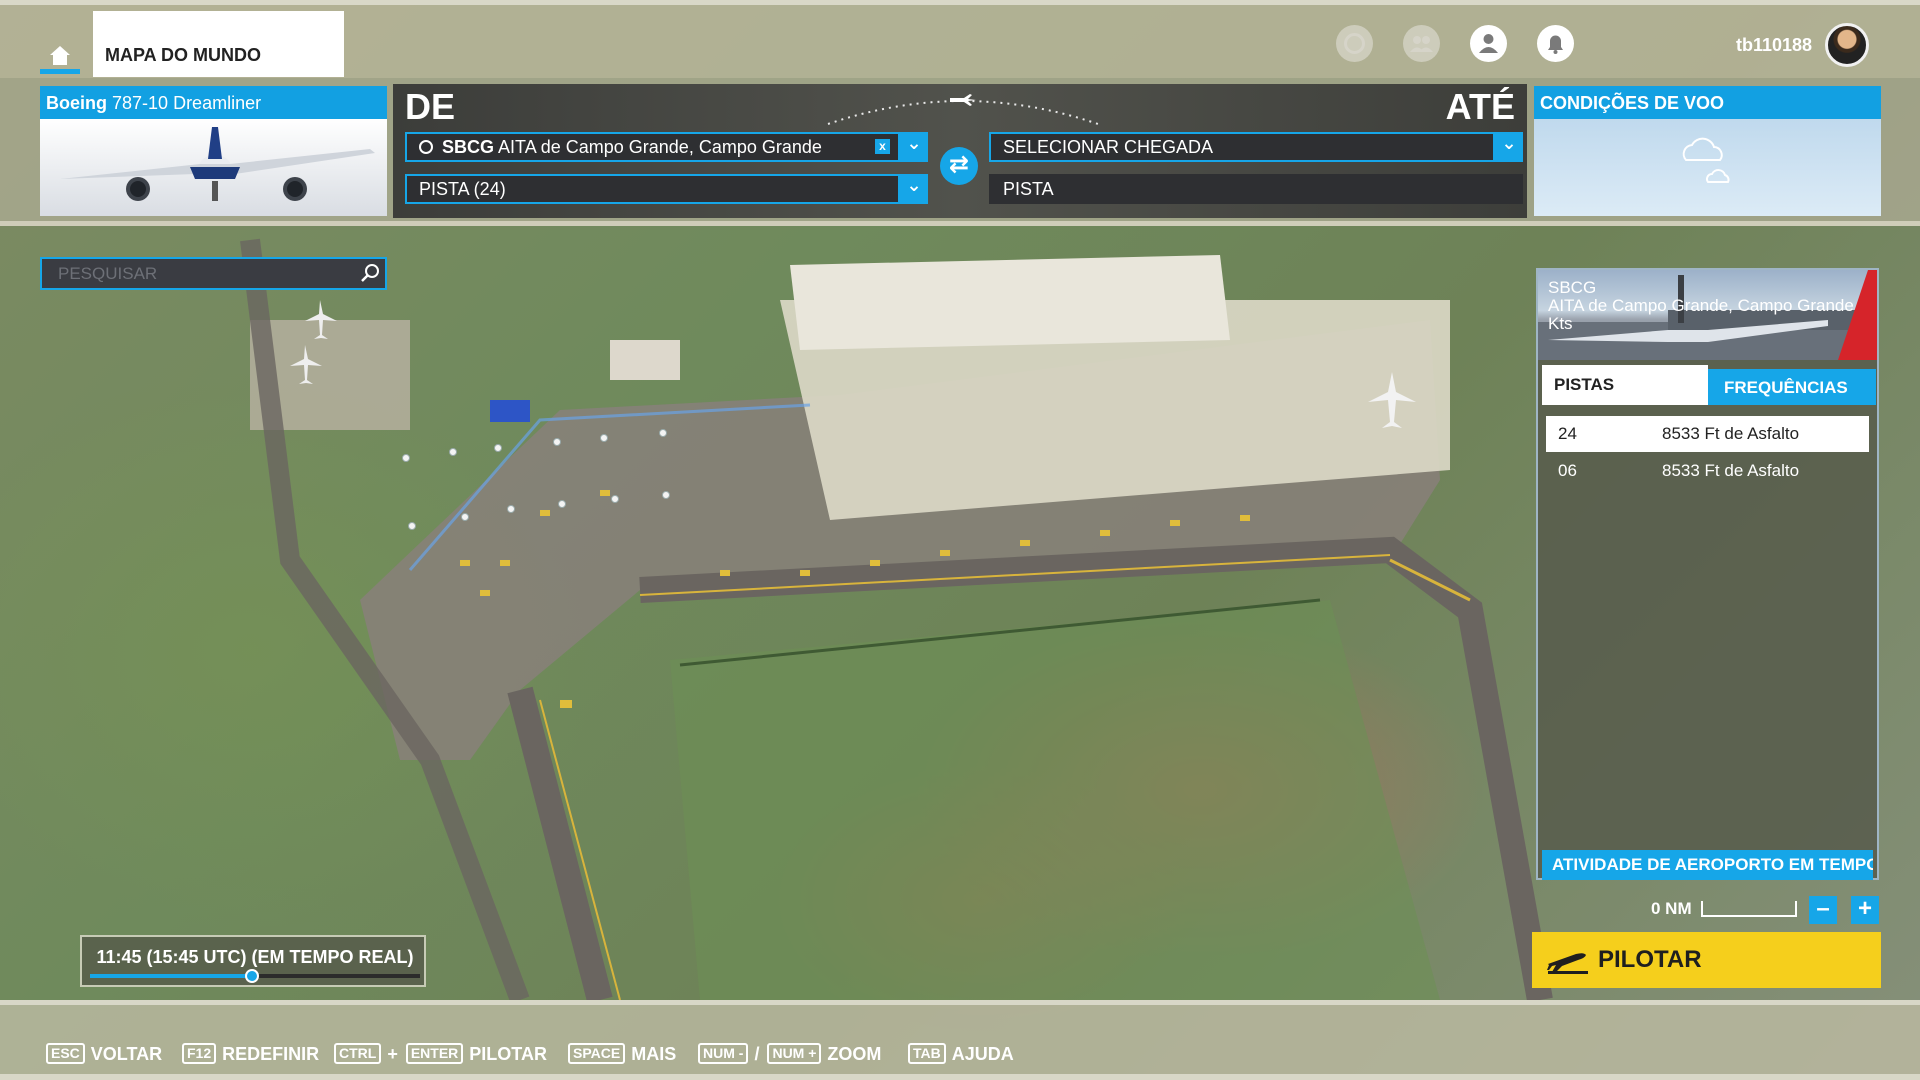 The image size is (1920, 1080). What do you see at coordinates (508, 1054) in the screenshot?
I see `hotkey-fly-label: PILOTAR` at bounding box center [508, 1054].